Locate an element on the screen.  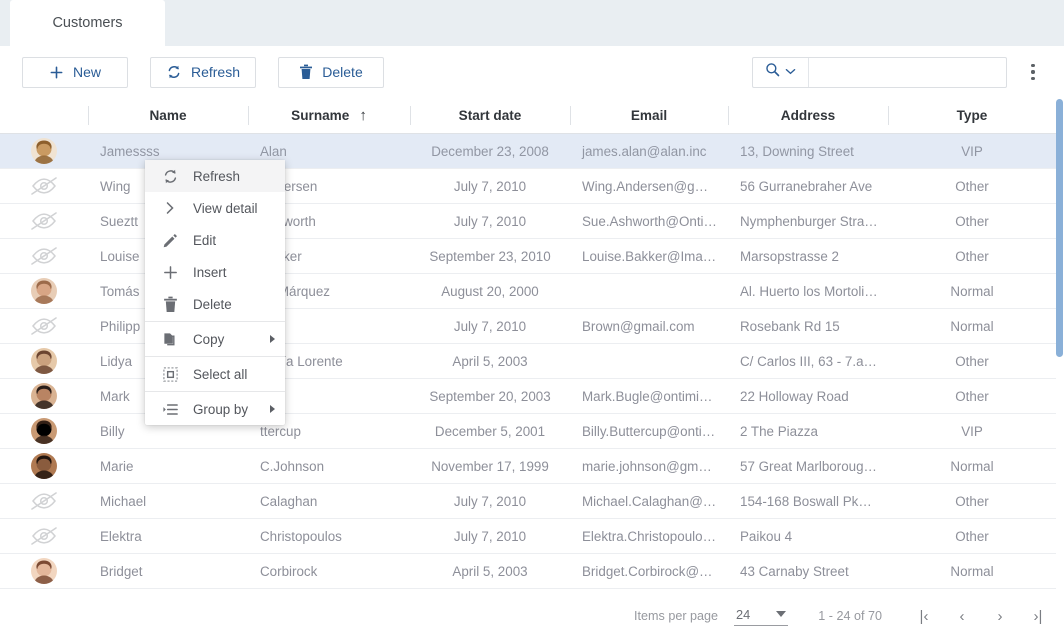
column-header-label: Start date is located at coordinates (490, 115).